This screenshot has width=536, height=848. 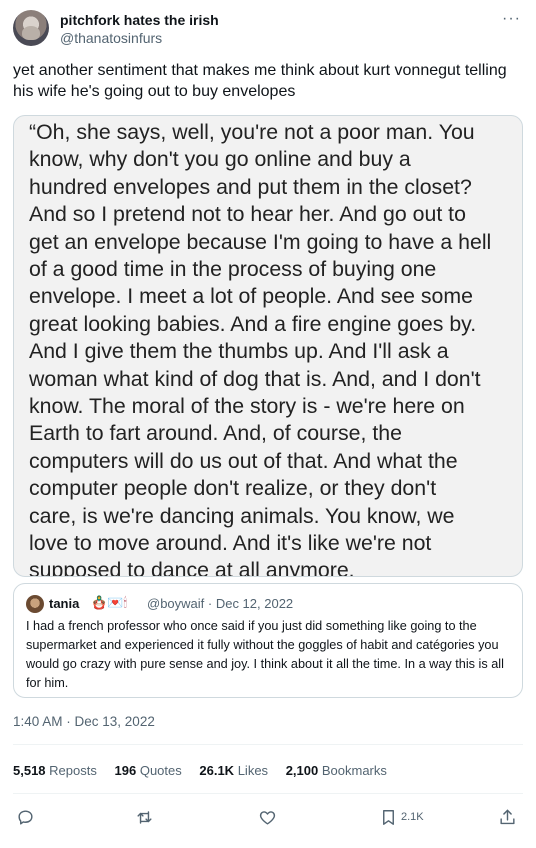 I want to click on repost-icon, so click(x=144, y=817).